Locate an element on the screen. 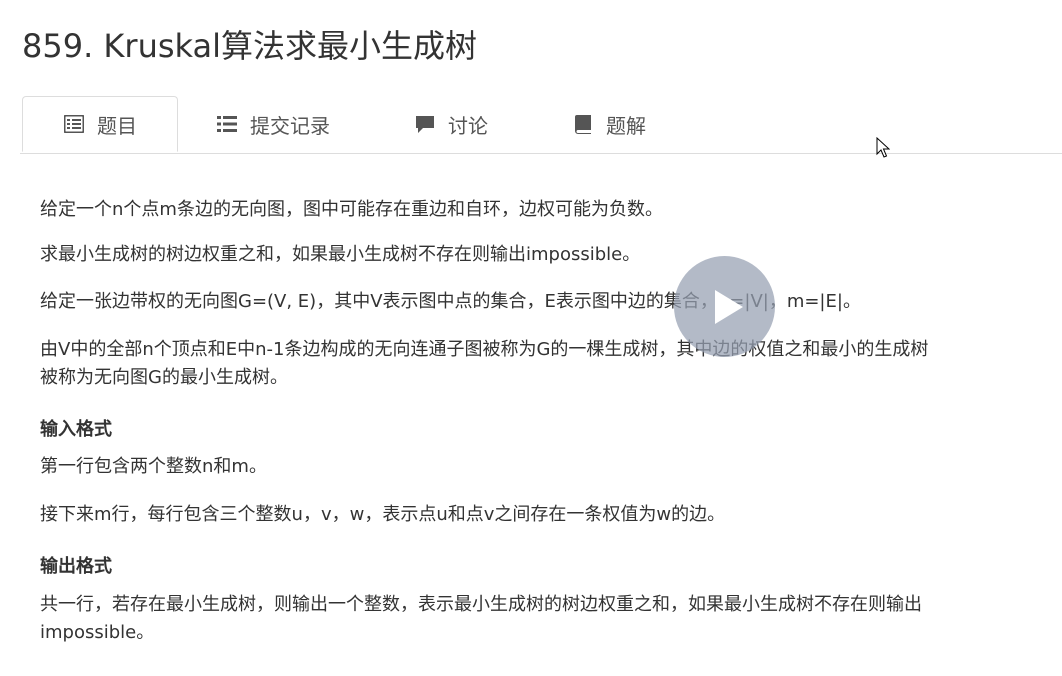  mouse-cursor-icon is located at coordinates (883, 147).